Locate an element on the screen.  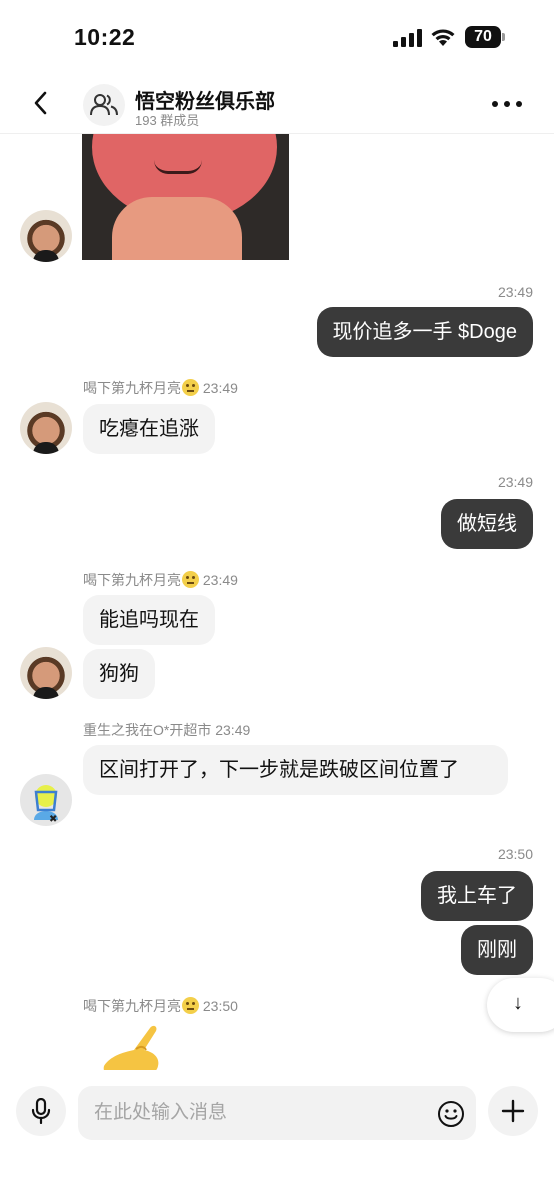
status-bar: 10:22 70 is located at coordinates (277, 38).